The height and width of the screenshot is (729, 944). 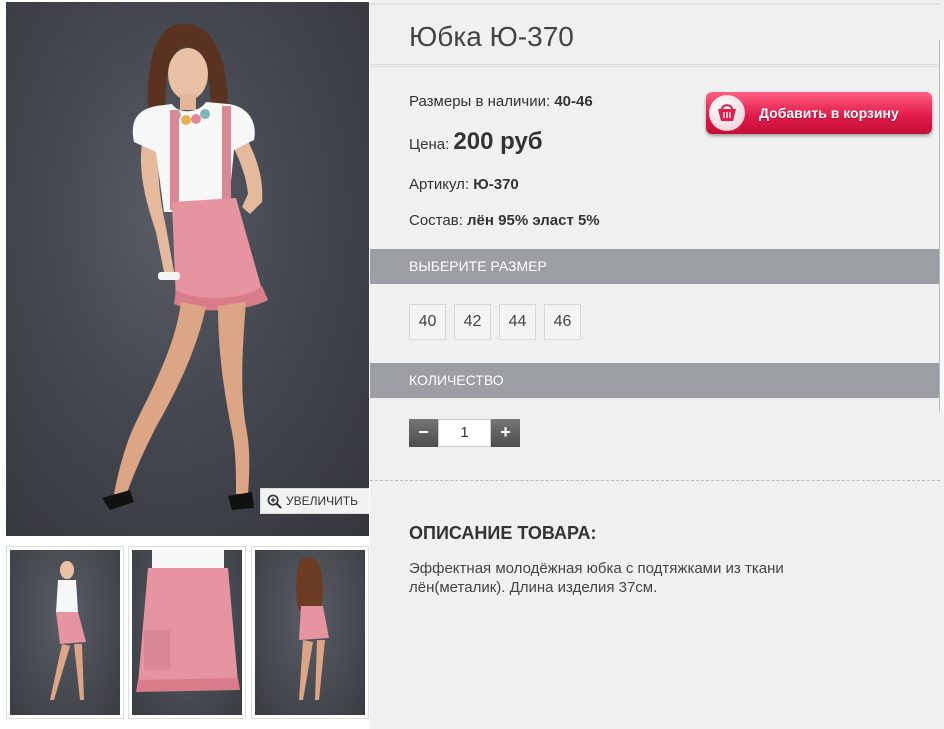 I want to click on sizes-available: Размеры в наличии: 40-46, so click(x=501, y=101).